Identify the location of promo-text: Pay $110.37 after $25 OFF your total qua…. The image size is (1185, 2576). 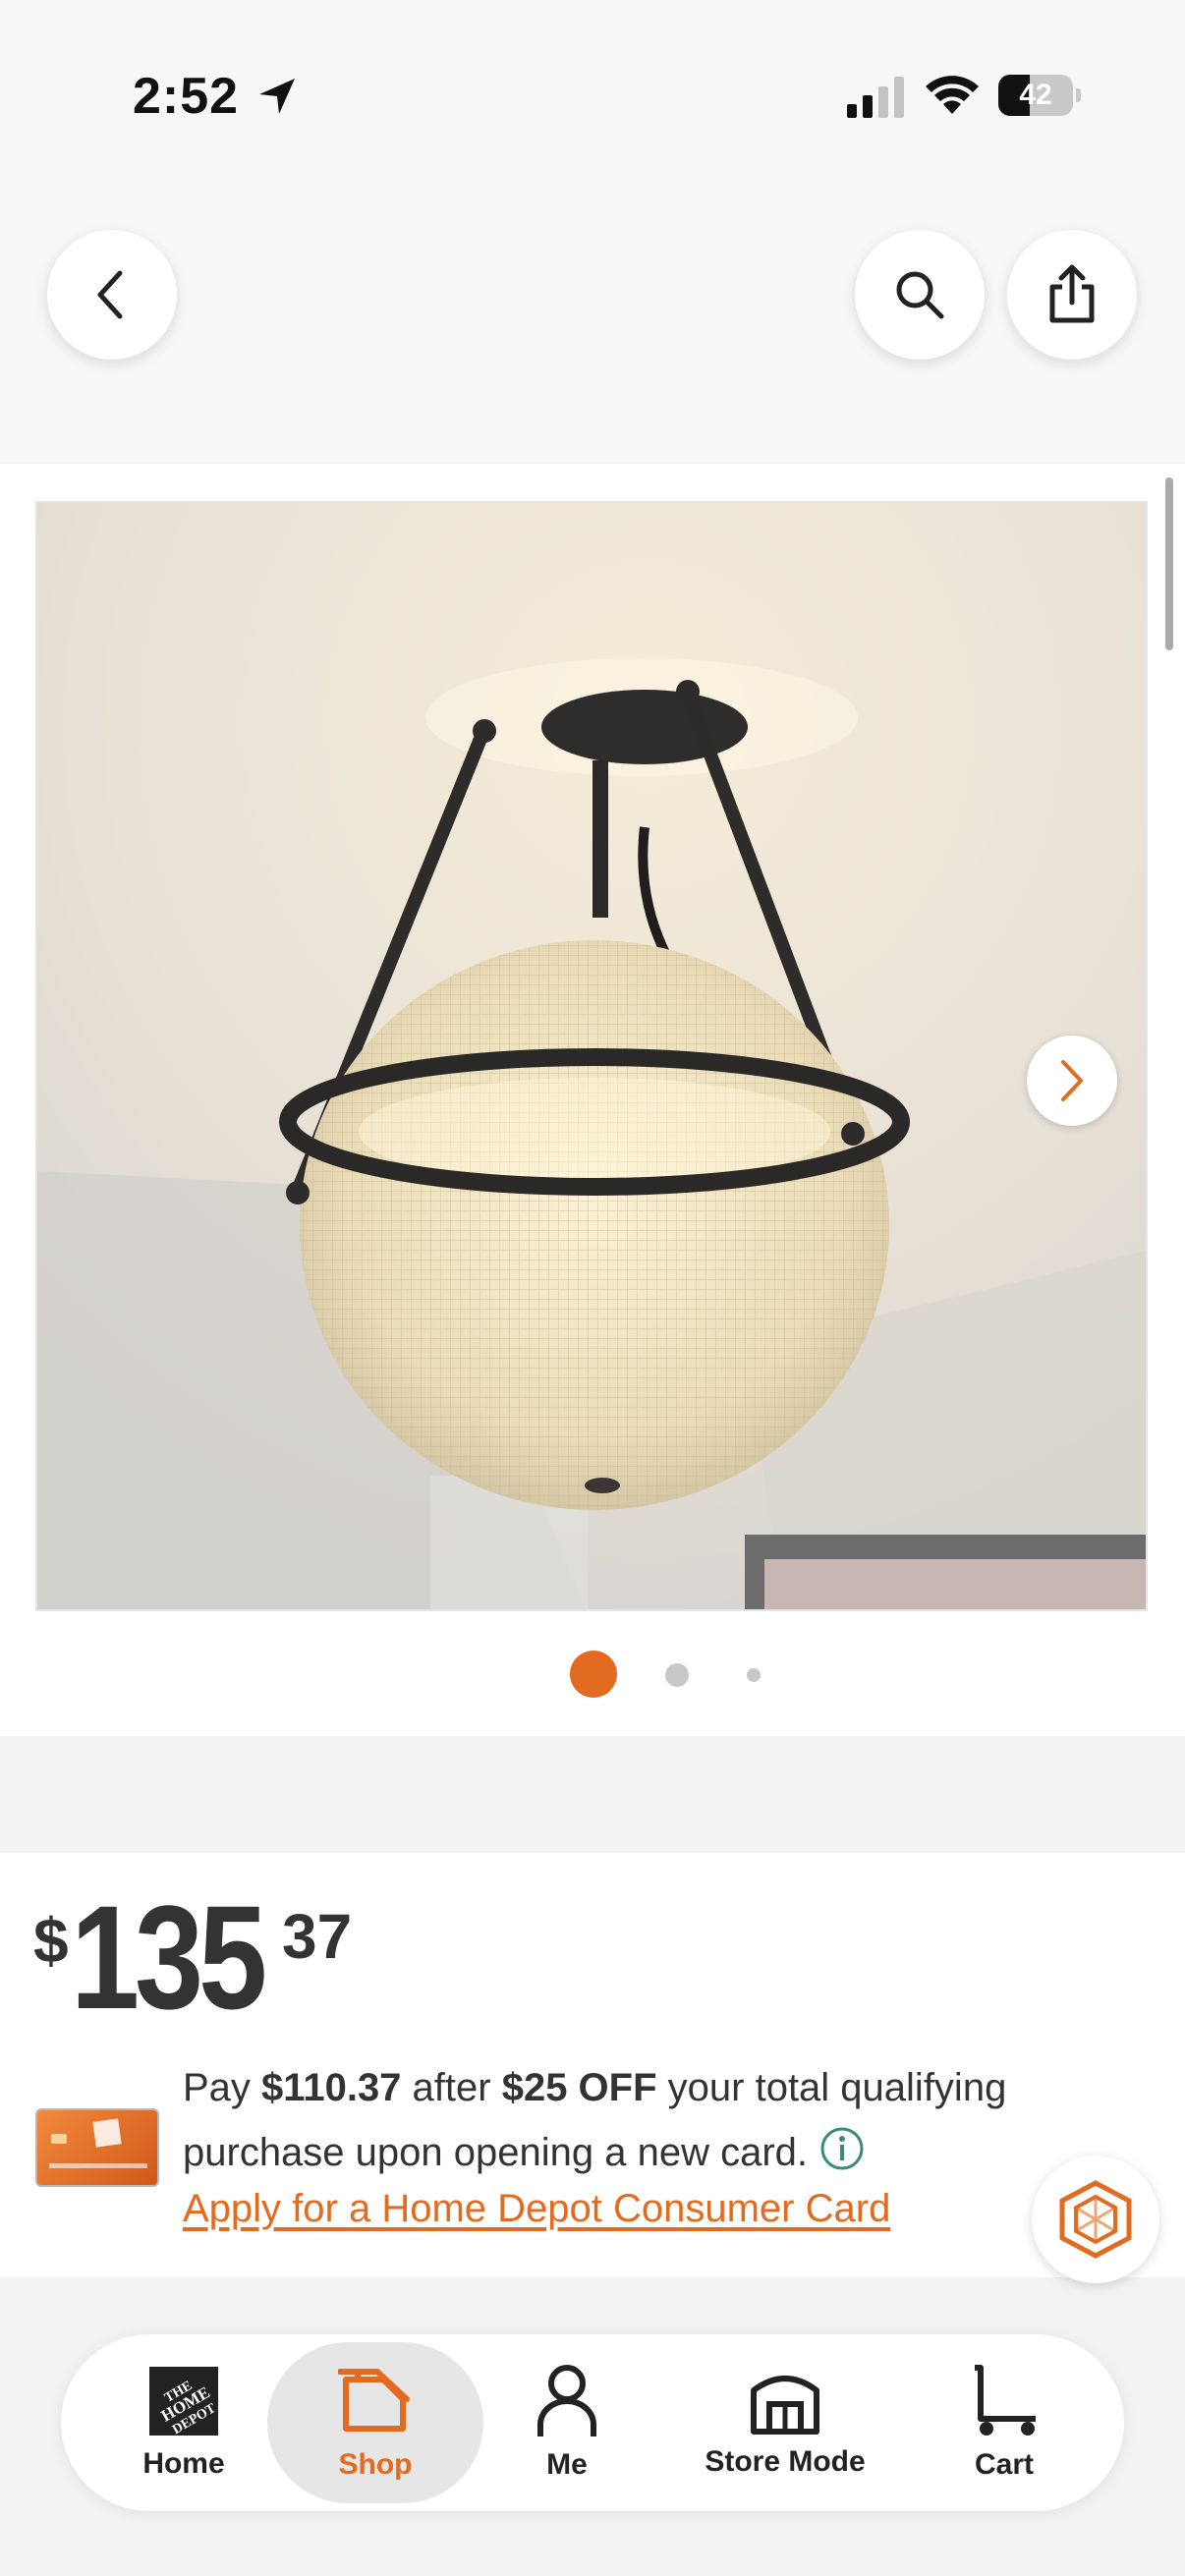
(635, 2120).